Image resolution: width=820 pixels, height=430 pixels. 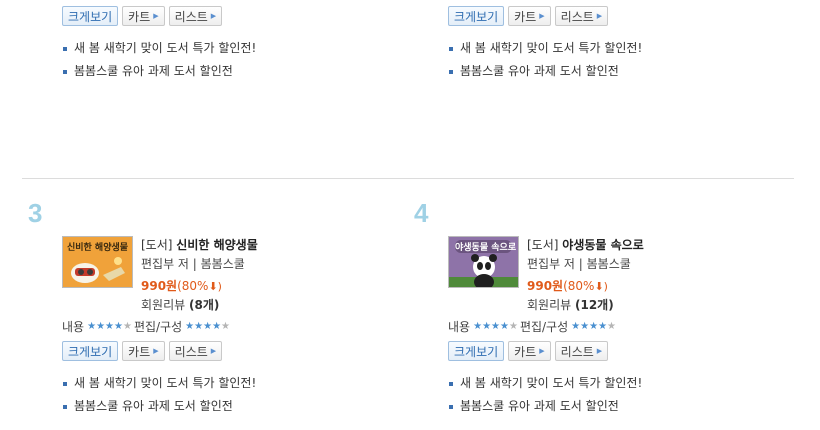 I want to click on review-label: 회원리뷰, so click(x=551, y=305).